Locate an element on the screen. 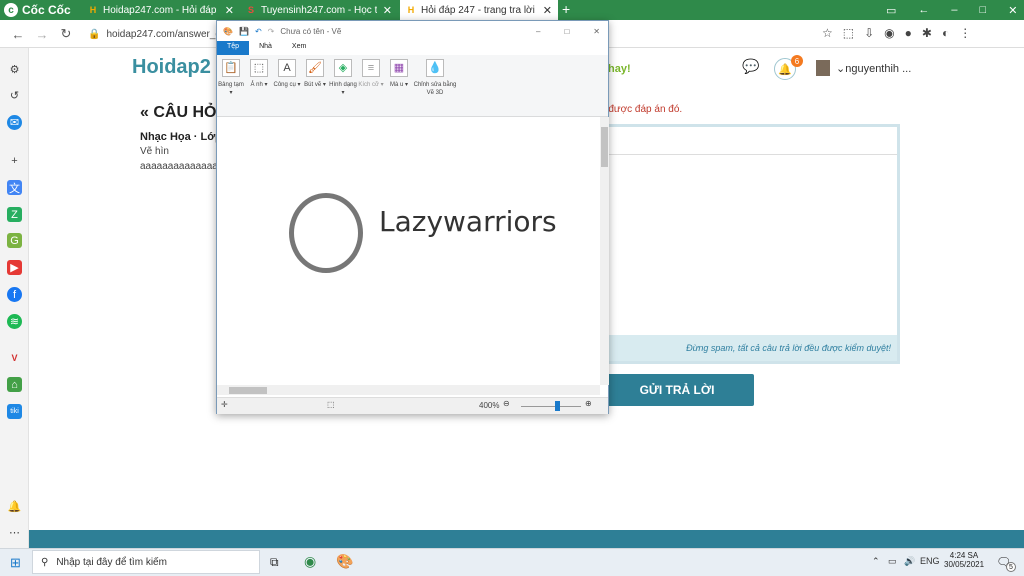 Image resolution: width=1024 pixels, height=576 pixels. logo-main: Hoidap2 is located at coordinates (171, 67).